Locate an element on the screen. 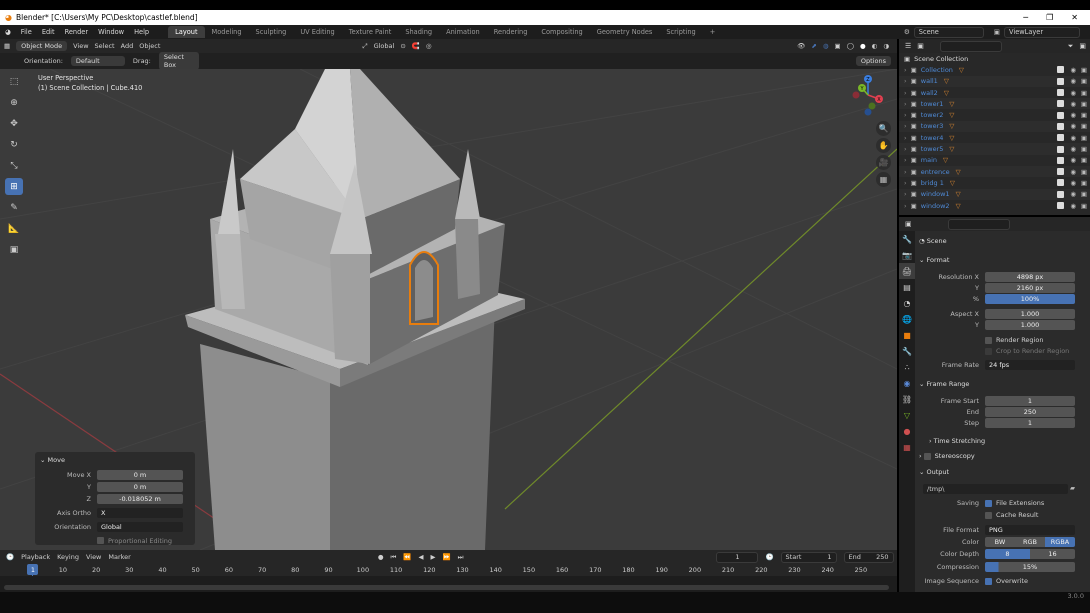  add-cube-tool-icon: ▣ is located at coordinates (14, 249).